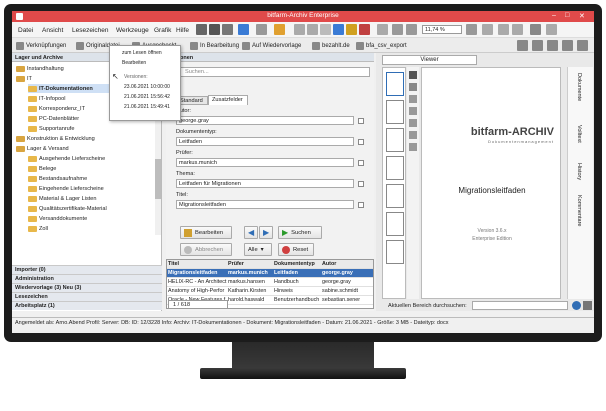  I want to click on field-titel: Migrationsleitfaden, so click(265, 204).